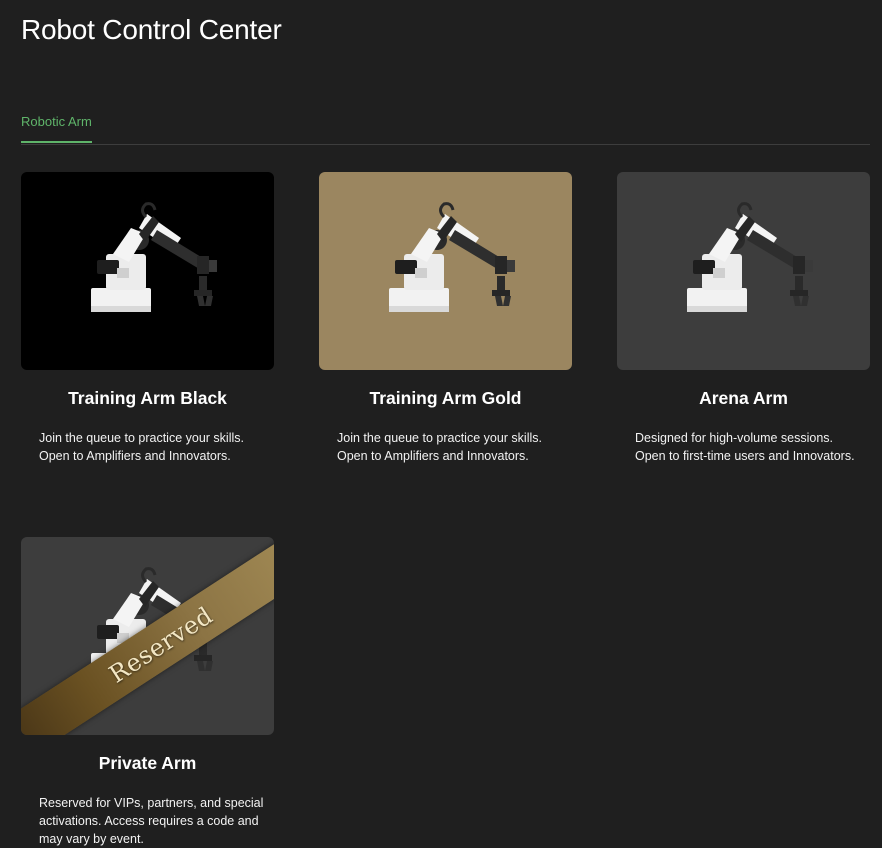  Describe the element at coordinates (147, 636) in the screenshot. I see `card-image: Reserved` at that location.